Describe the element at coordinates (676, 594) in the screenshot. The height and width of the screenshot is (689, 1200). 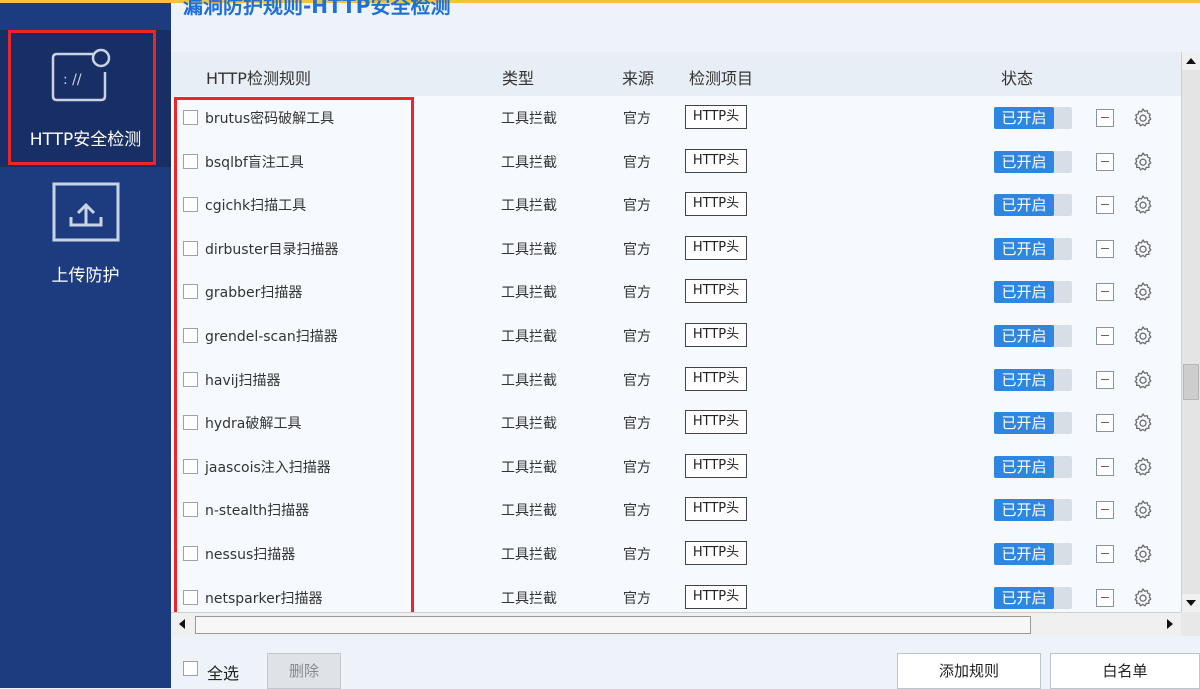
I see `table-row: netsparker扫描器 工具拦截 官方 HTTP头 已开启` at that location.